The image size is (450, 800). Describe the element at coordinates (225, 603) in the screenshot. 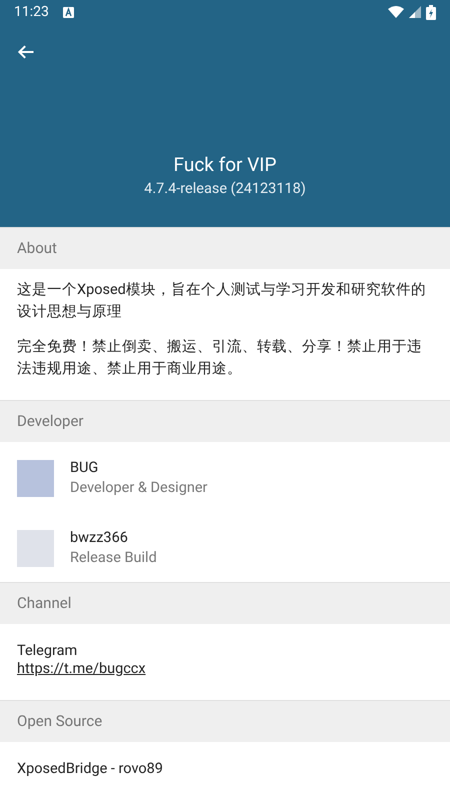

I see `section-header: Channel` at that location.